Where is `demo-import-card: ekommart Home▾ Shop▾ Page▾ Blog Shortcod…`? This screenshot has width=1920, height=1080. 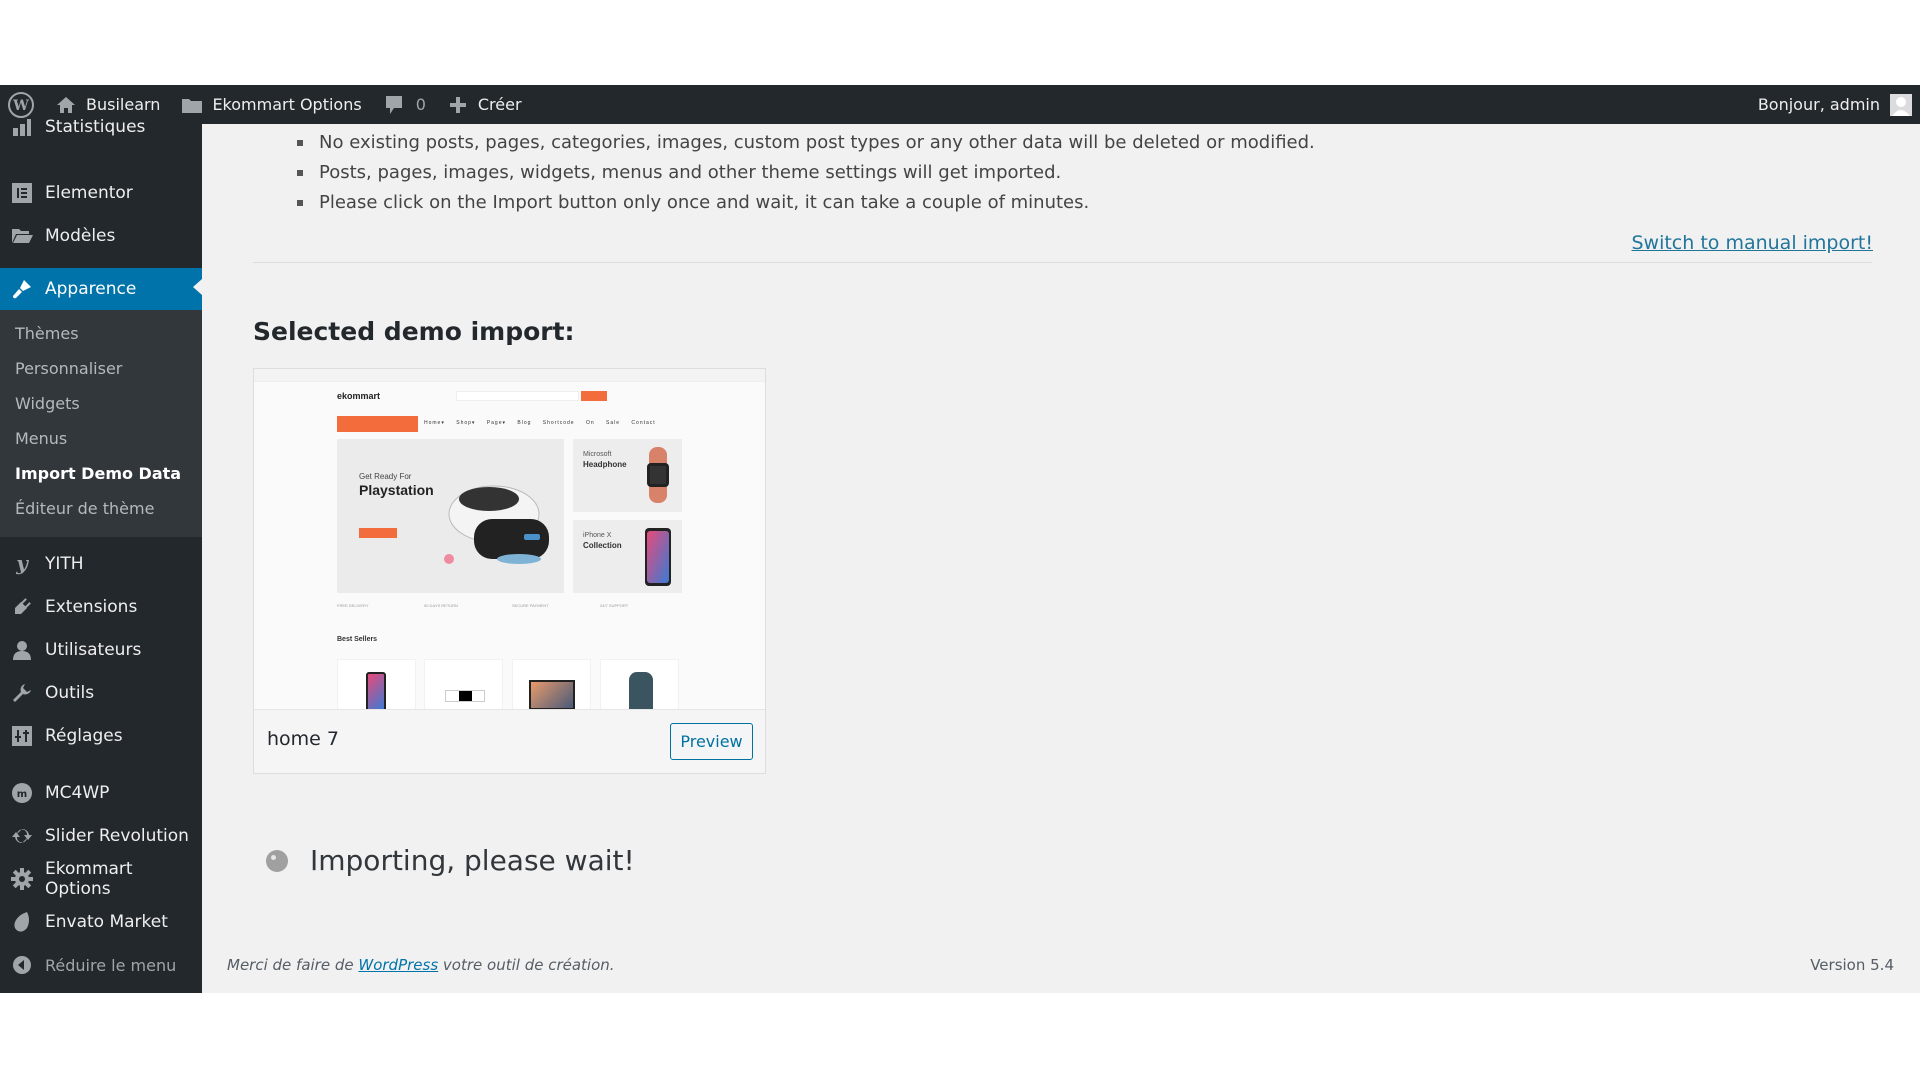 demo-import-card: ekommart Home▾ Shop▾ Page▾ Blog Shortcod… is located at coordinates (509, 571).